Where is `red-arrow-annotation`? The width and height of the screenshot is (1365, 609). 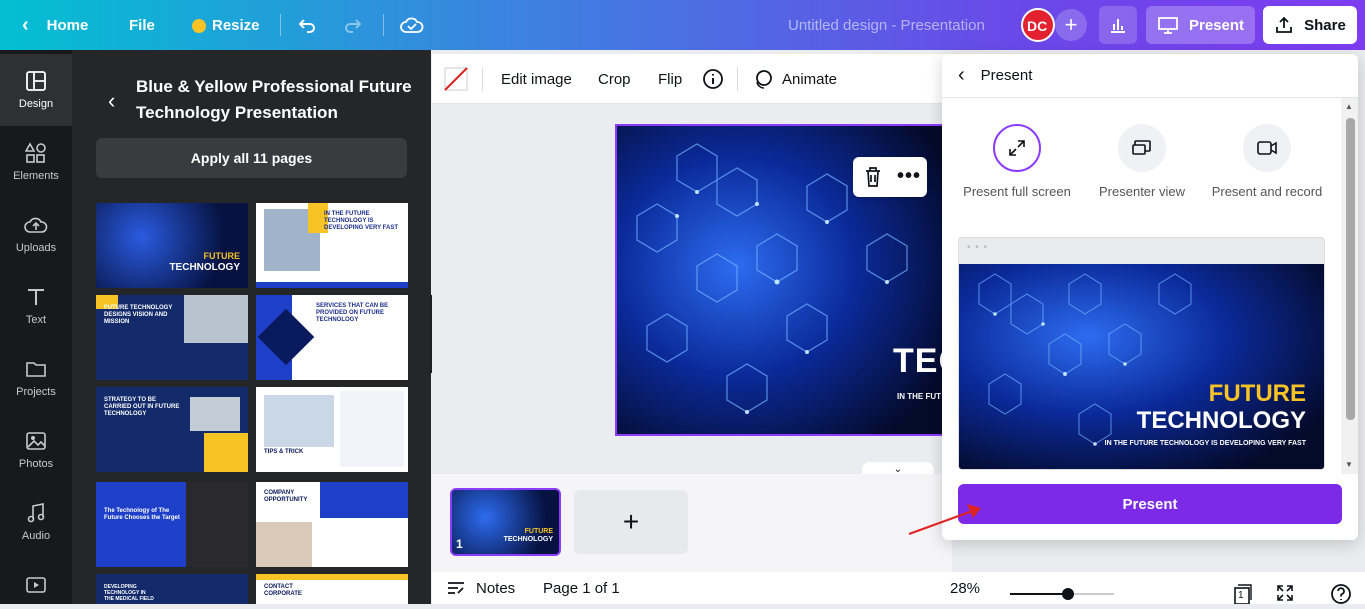 red-arrow-annotation is located at coordinates (944, 520).